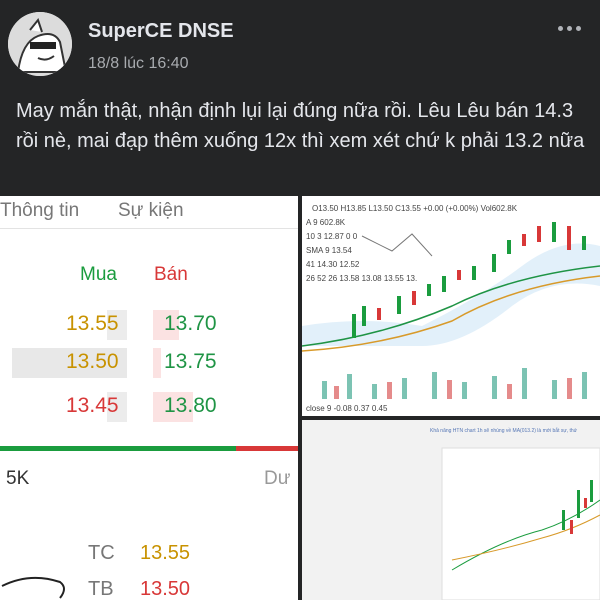 The height and width of the screenshot is (600, 600). What do you see at coordinates (347, 408) in the screenshot?
I see `macd-readout: close 9 -0.08 0.37 0.45` at bounding box center [347, 408].